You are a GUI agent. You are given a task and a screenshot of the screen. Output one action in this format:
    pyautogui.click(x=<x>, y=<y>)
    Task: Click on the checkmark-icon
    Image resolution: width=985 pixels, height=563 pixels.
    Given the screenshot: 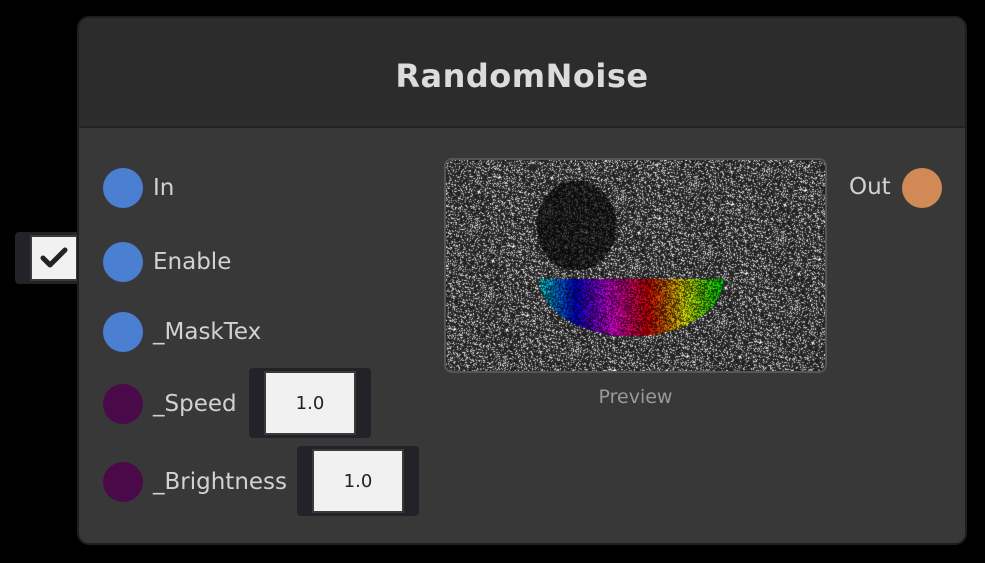 What is the action you would take?
    pyautogui.click(x=54, y=257)
    